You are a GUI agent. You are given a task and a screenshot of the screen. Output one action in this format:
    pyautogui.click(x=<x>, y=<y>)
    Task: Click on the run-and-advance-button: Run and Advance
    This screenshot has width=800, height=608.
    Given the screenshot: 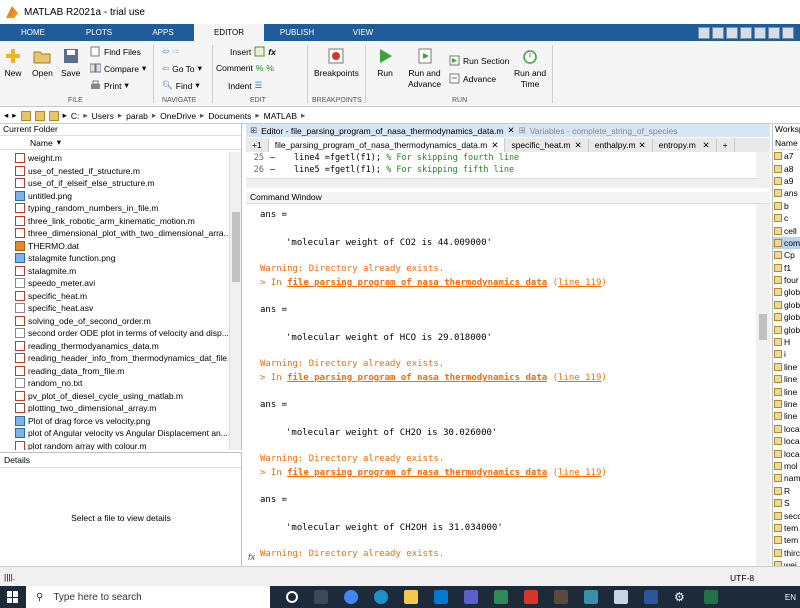 What is the action you would take?
    pyautogui.click(x=424, y=68)
    